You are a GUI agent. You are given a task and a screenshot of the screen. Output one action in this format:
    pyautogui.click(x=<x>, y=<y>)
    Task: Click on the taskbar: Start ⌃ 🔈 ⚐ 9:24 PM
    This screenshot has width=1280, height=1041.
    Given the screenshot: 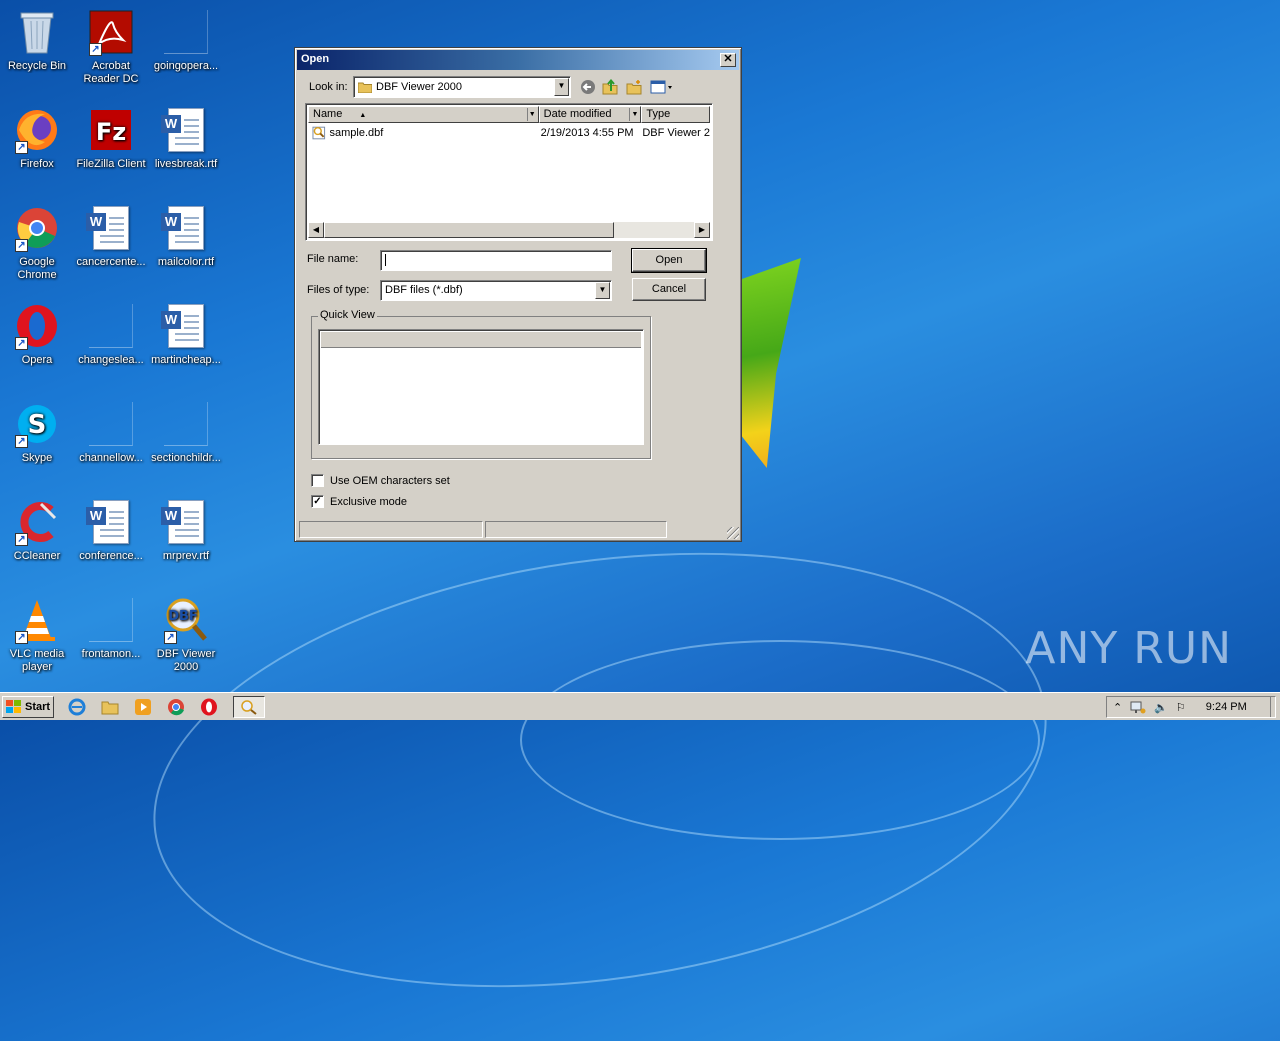 What is the action you would take?
    pyautogui.click(x=640, y=706)
    